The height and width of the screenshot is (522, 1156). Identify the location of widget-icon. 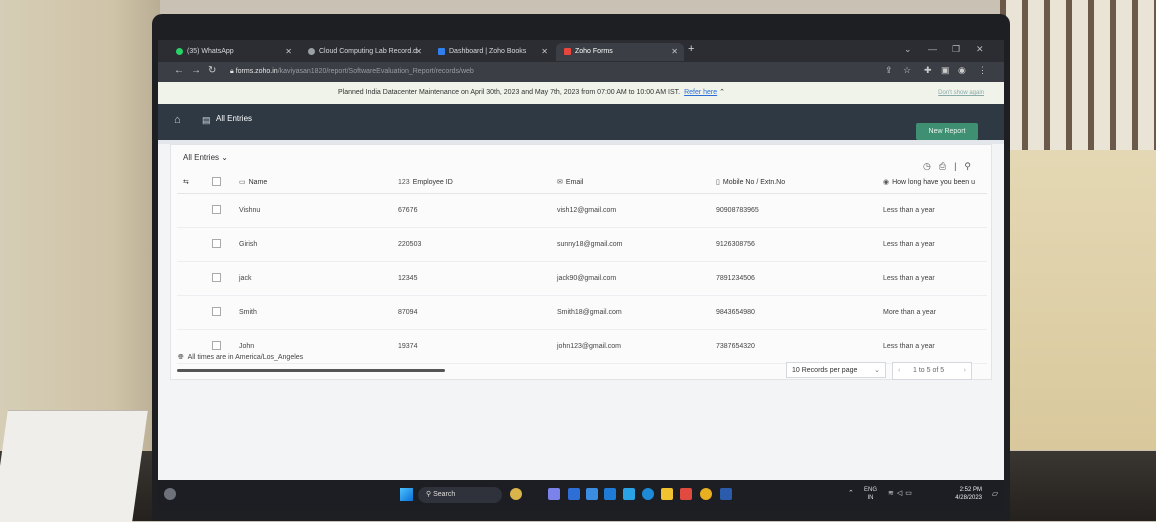
(516, 494).